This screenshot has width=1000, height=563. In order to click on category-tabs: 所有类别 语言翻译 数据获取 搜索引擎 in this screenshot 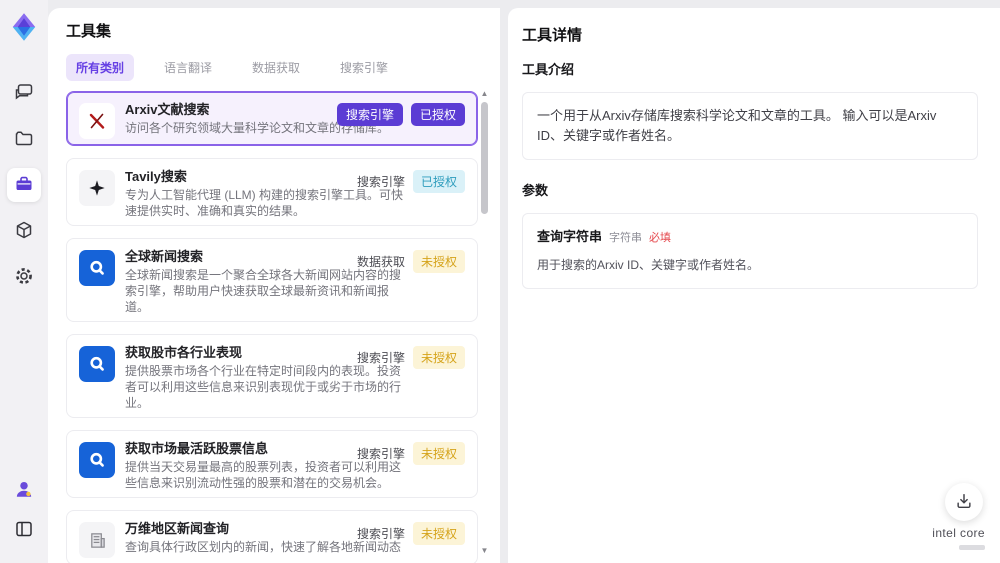, I will do `click(283, 67)`.